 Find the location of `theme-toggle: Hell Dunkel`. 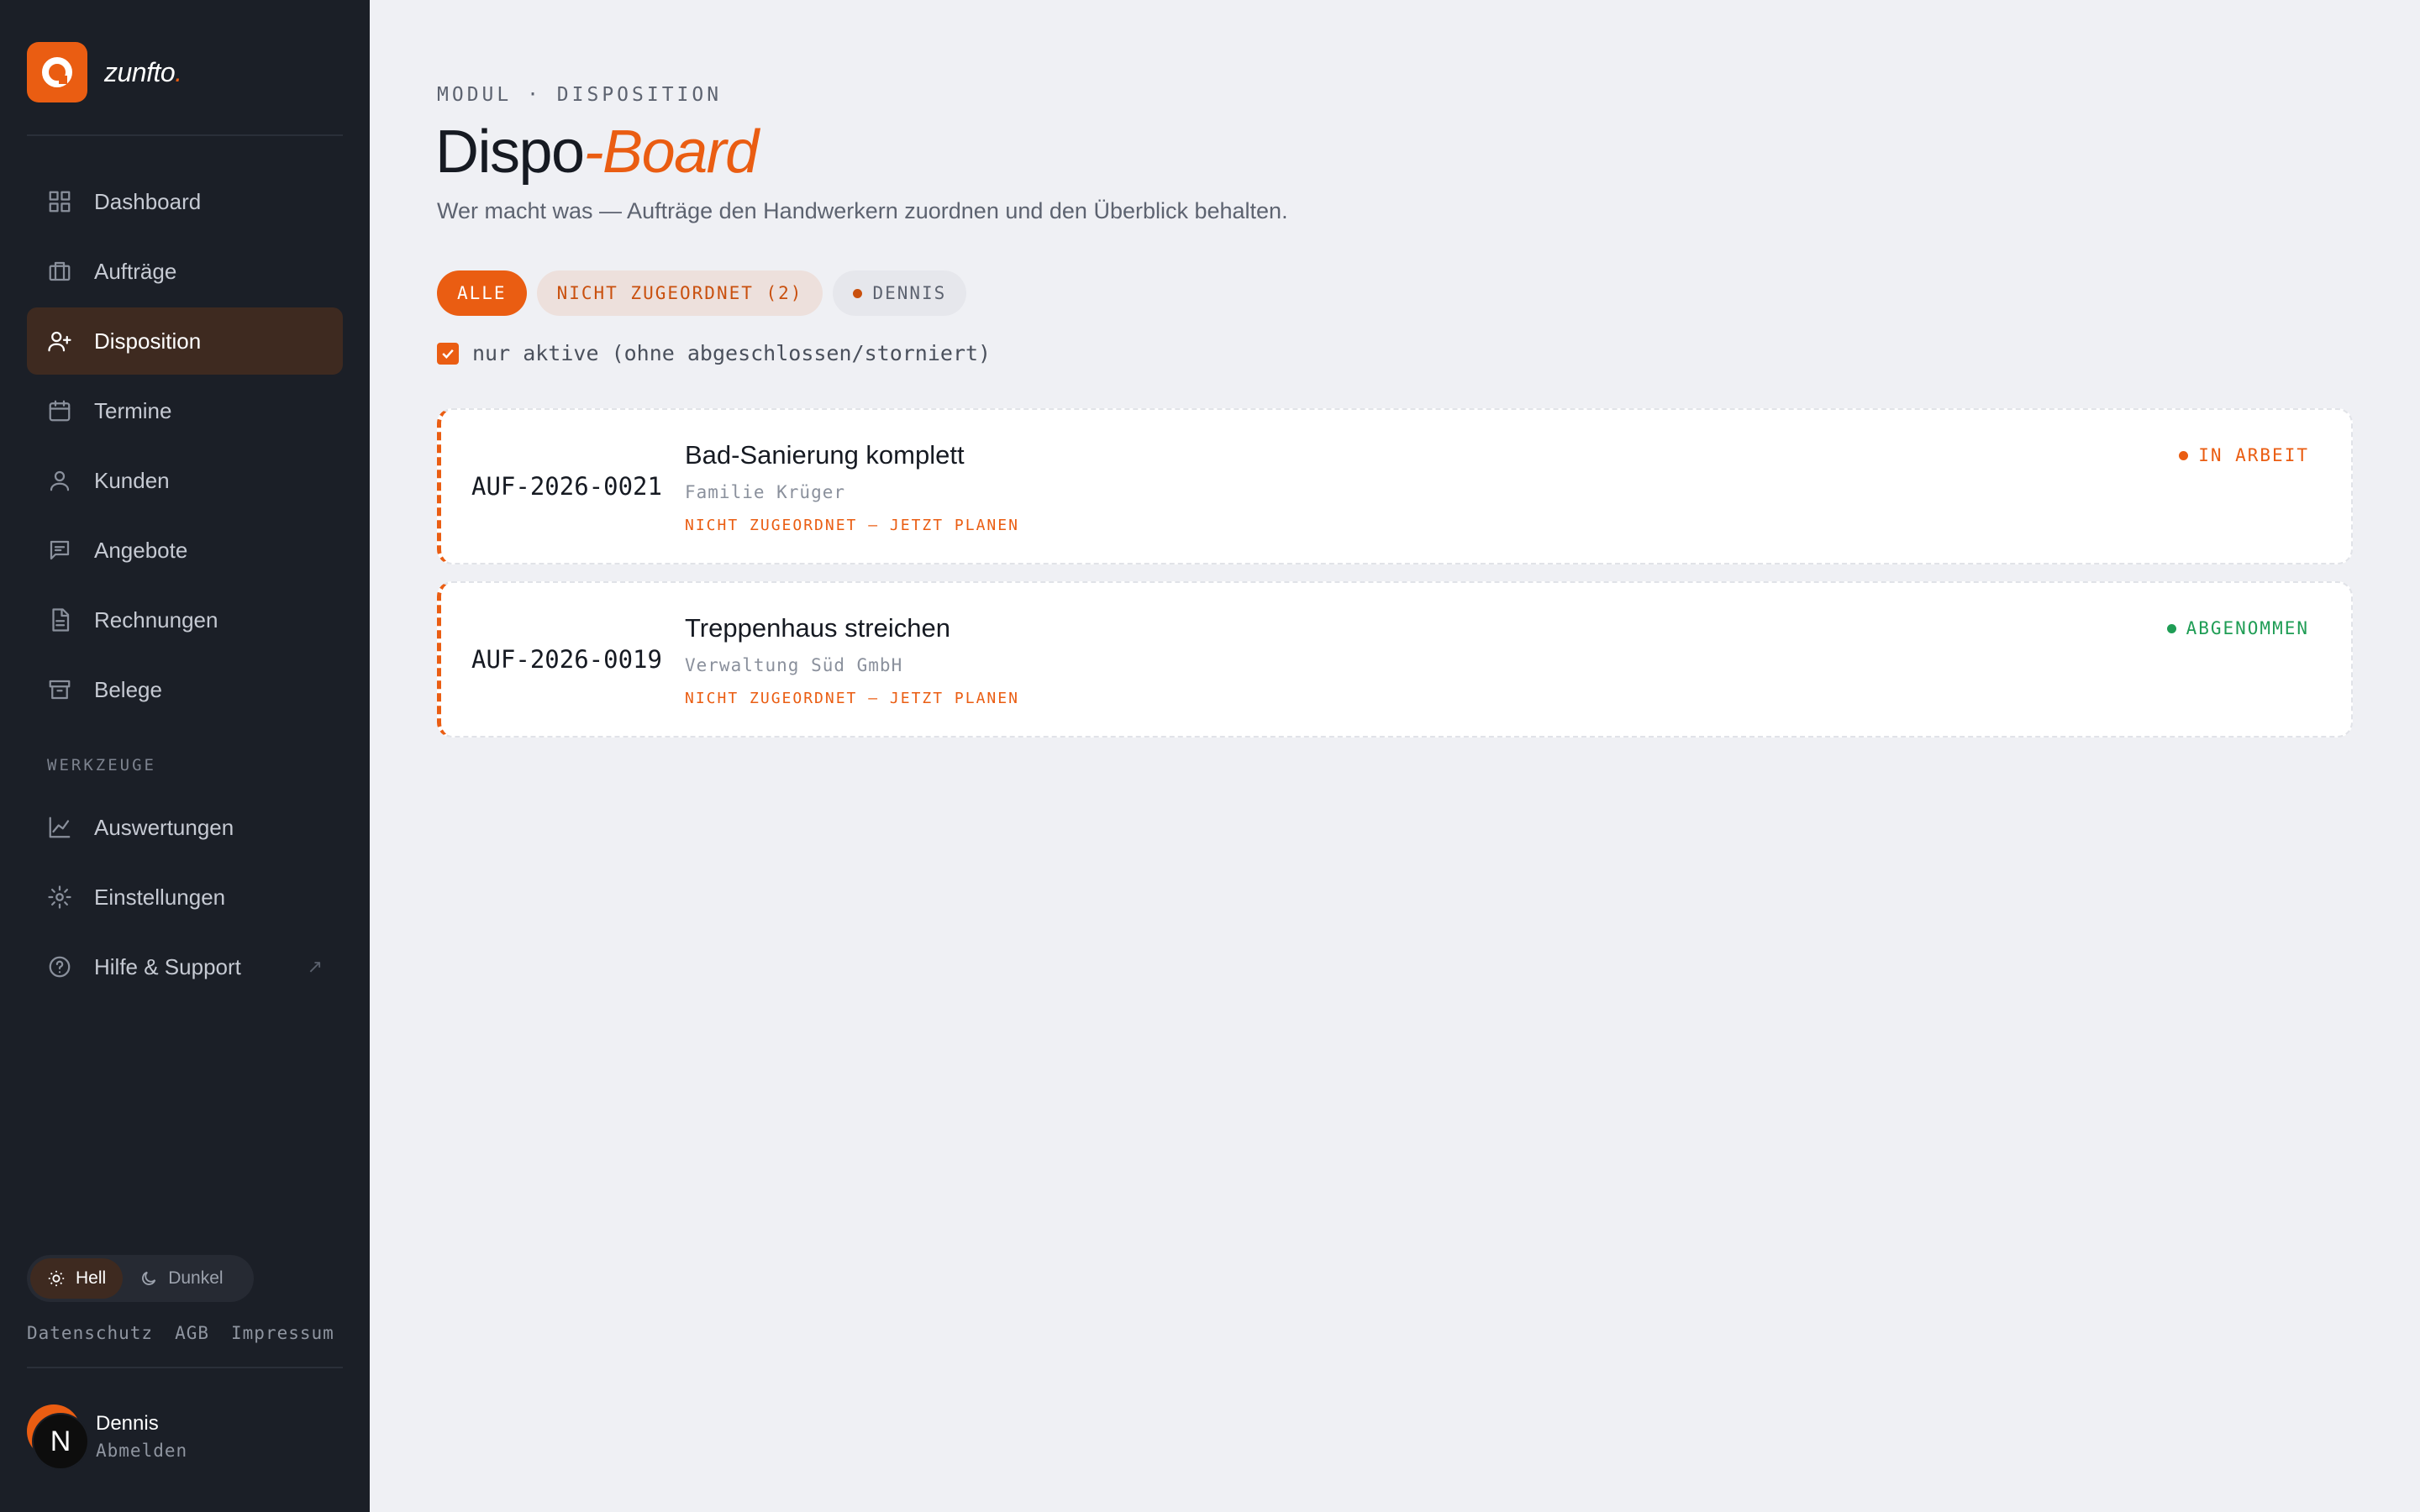

theme-toggle: Hell Dunkel is located at coordinates (140, 1278).